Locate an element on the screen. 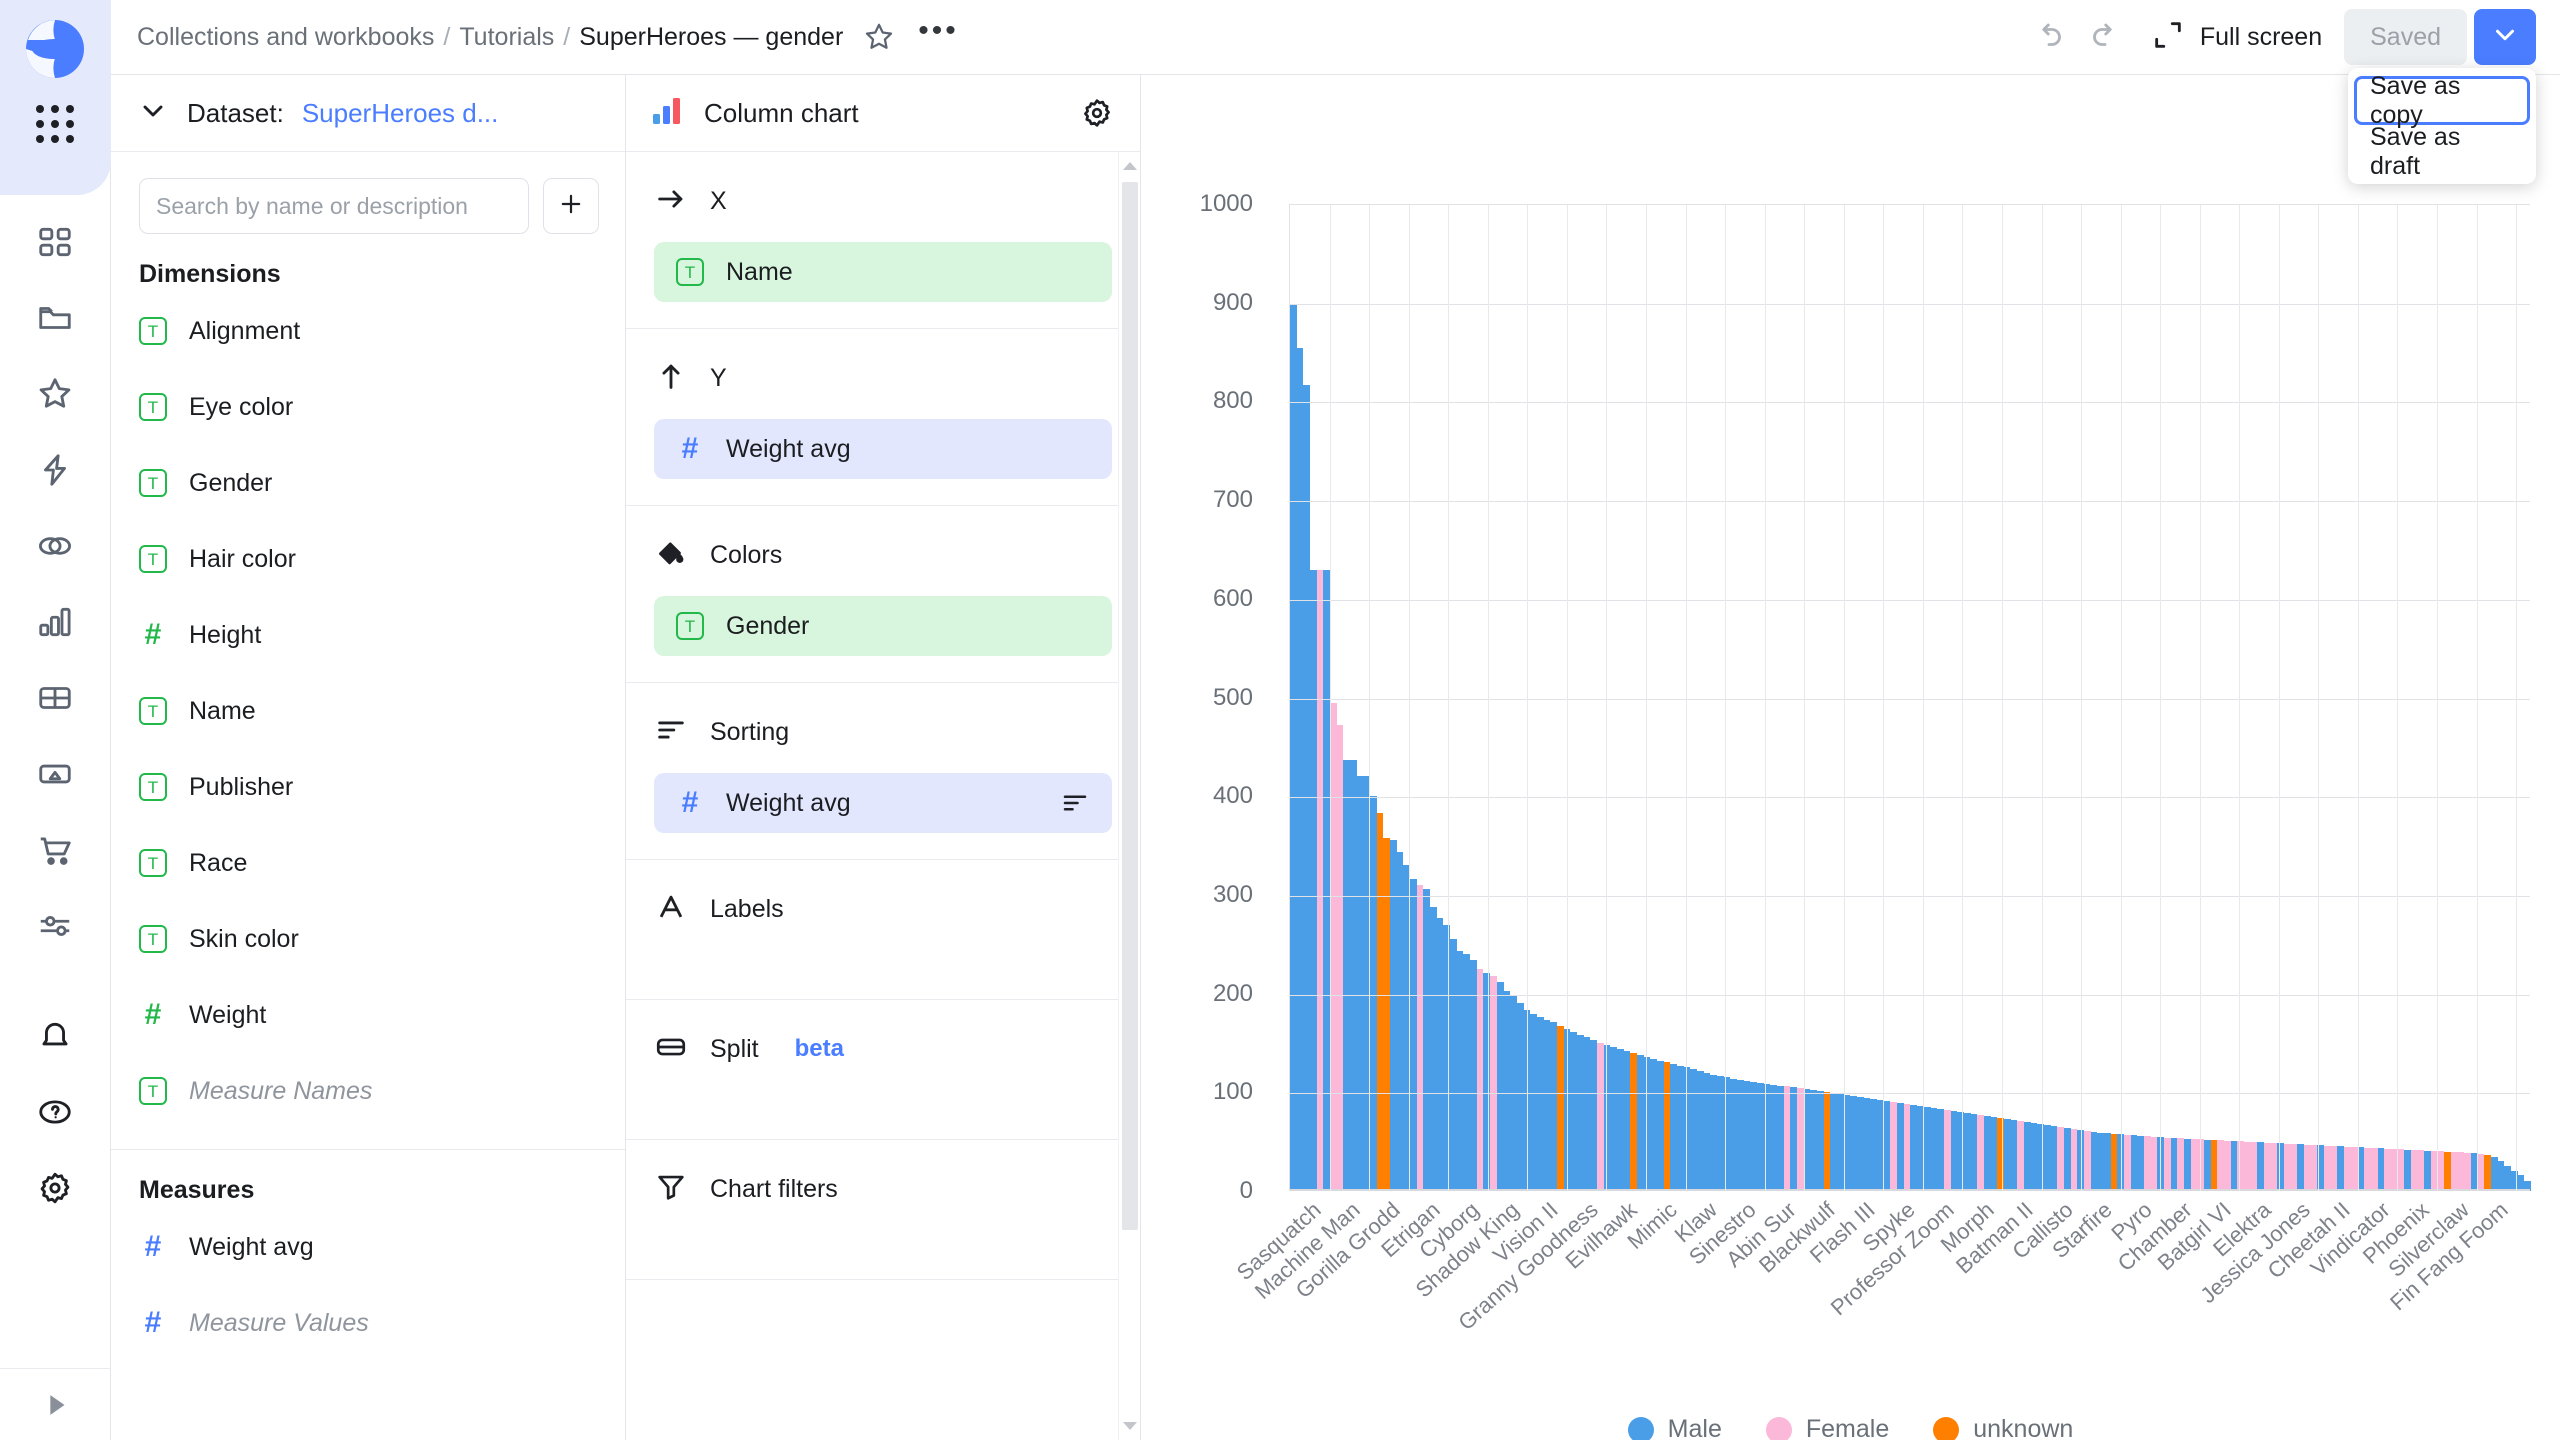  star-outline-icon is located at coordinates (879, 37).